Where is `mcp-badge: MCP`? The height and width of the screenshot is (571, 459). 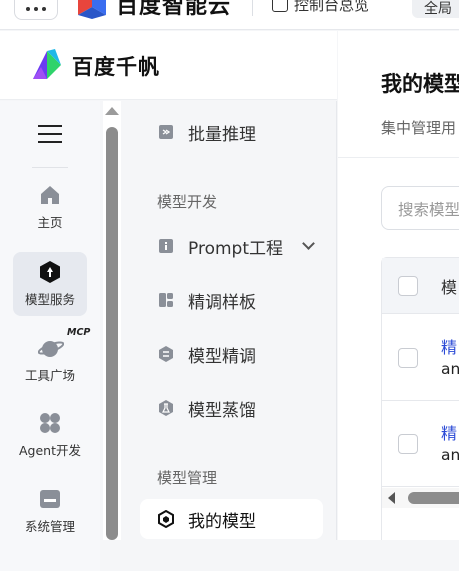
mcp-badge: MCP is located at coordinates (79, 332).